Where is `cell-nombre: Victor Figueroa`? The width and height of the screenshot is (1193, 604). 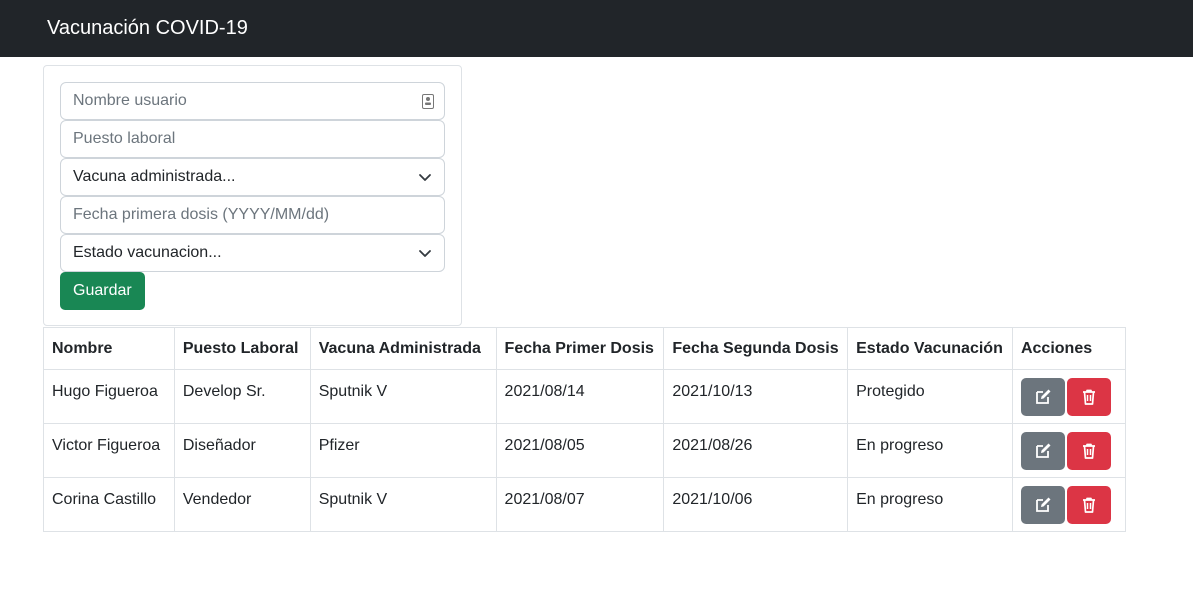
cell-nombre: Victor Figueroa is located at coordinates (109, 450).